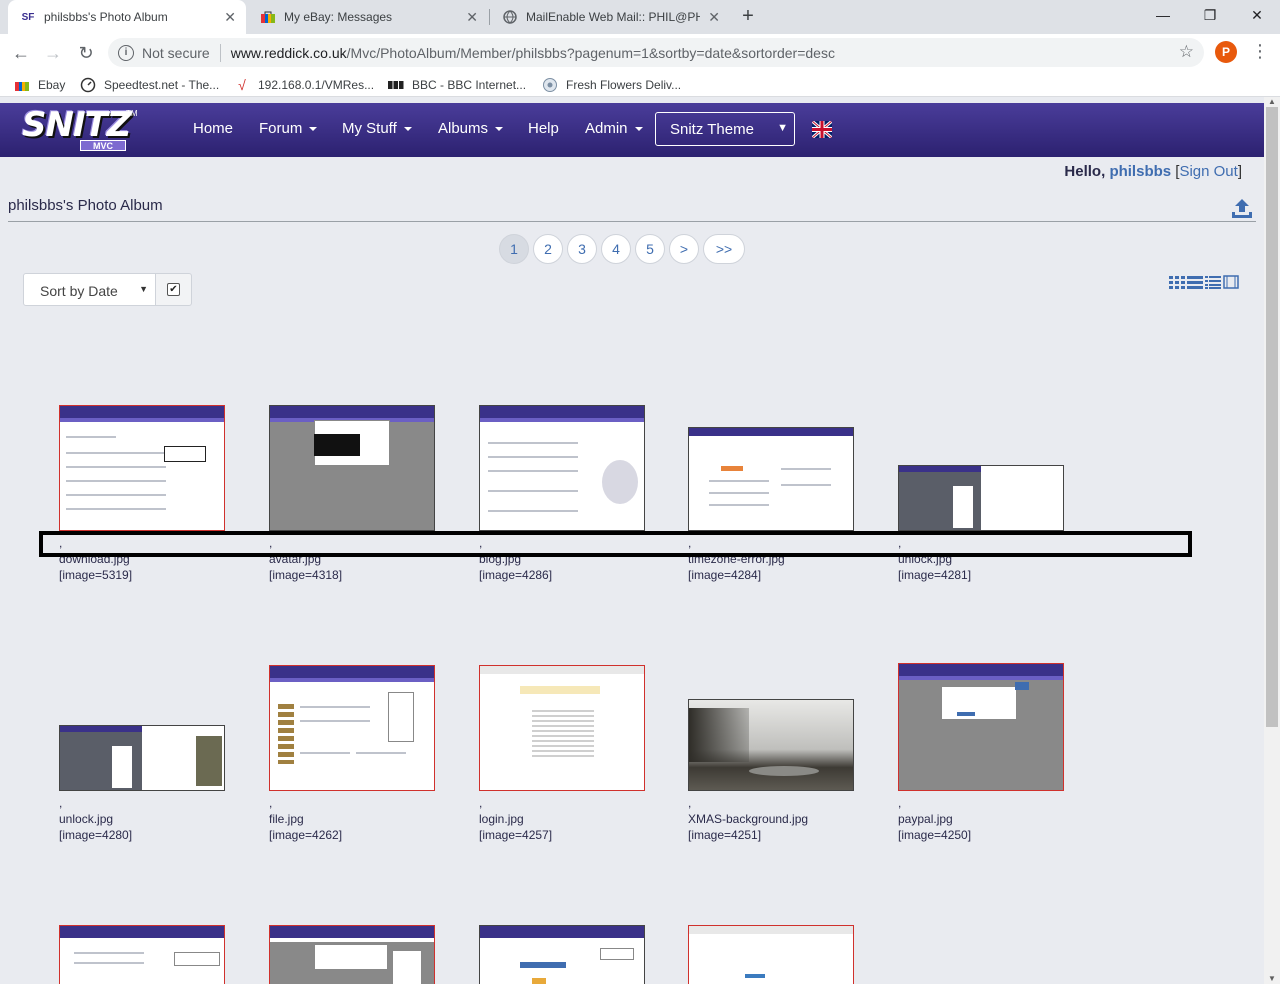 This screenshot has height=984, width=1280. What do you see at coordinates (338, 17) in the screenshot?
I see `tab-title: My eBay: Messages` at bounding box center [338, 17].